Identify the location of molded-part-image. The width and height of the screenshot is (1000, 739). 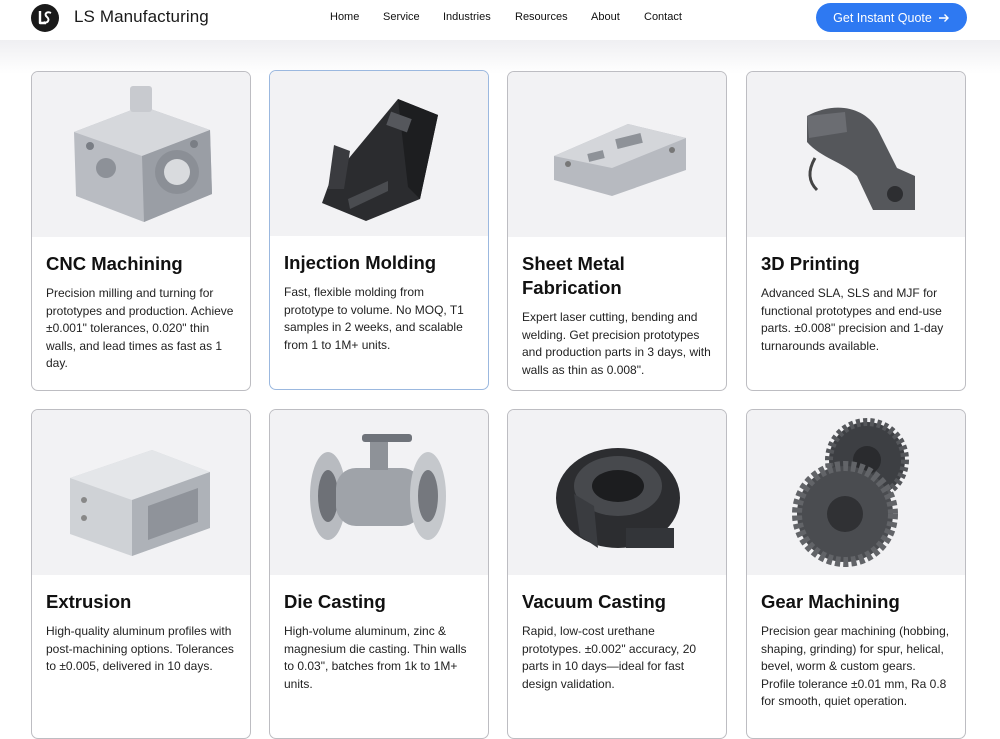
(379, 153).